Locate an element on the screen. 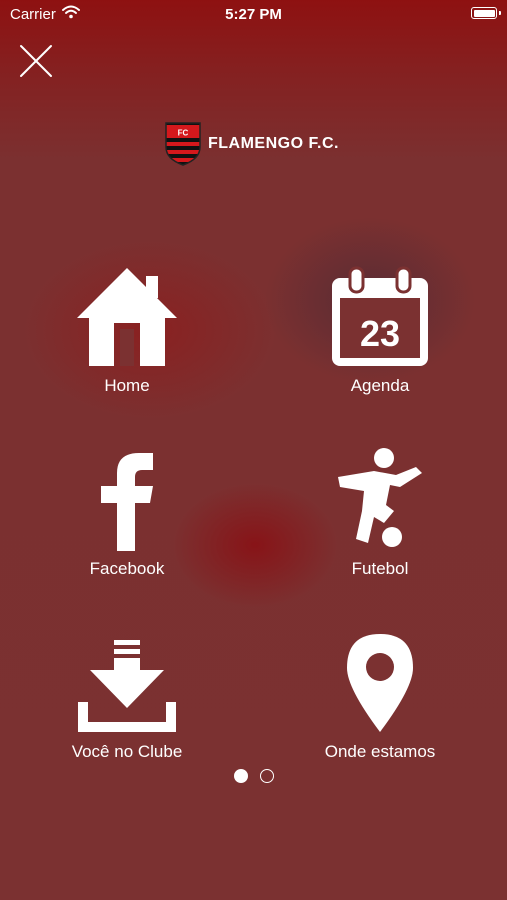  clock: 5:27 PM is located at coordinates (253, 14).